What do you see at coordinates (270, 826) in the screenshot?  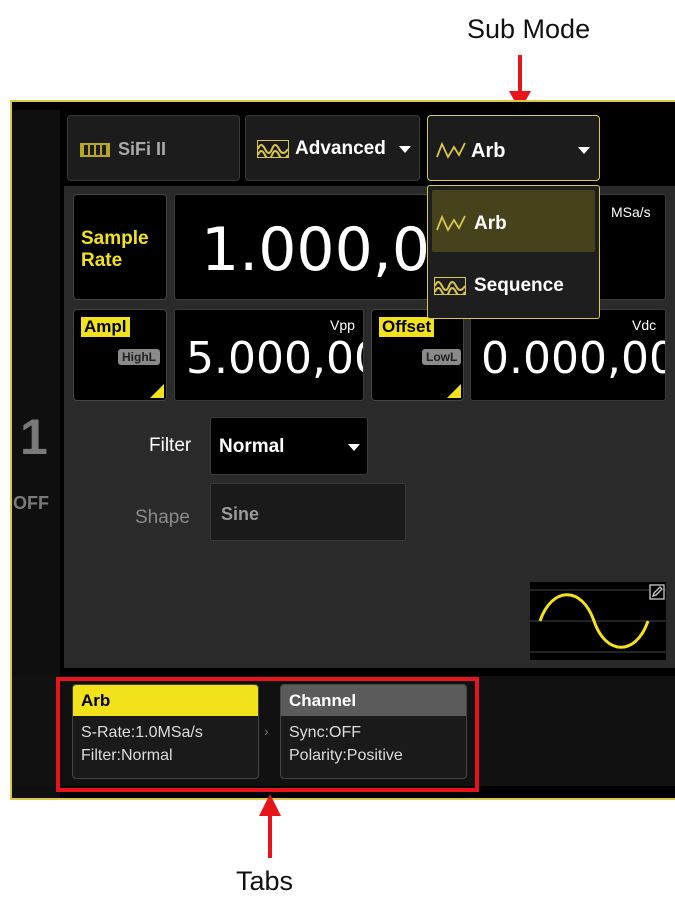 I see `tabs-arrow` at bounding box center [270, 826].